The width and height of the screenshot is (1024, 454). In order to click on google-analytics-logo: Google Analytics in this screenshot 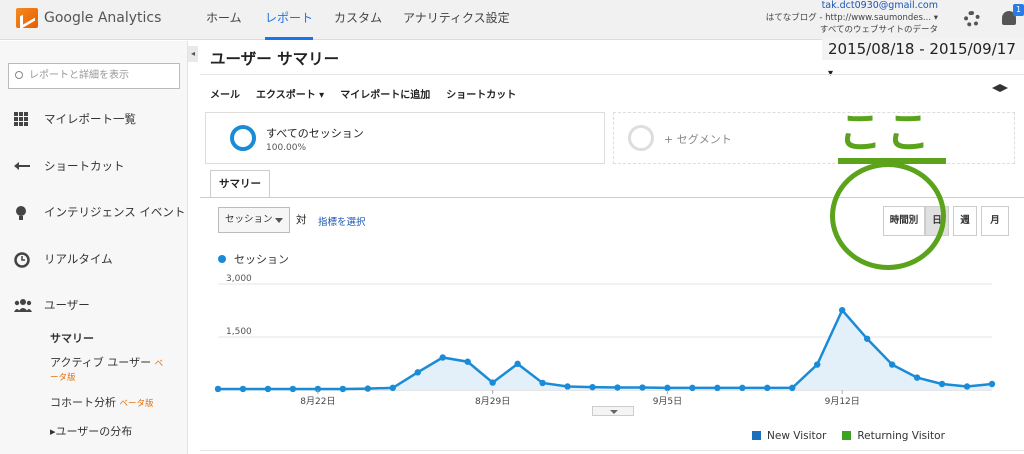, I will do `click(88, 18)`.